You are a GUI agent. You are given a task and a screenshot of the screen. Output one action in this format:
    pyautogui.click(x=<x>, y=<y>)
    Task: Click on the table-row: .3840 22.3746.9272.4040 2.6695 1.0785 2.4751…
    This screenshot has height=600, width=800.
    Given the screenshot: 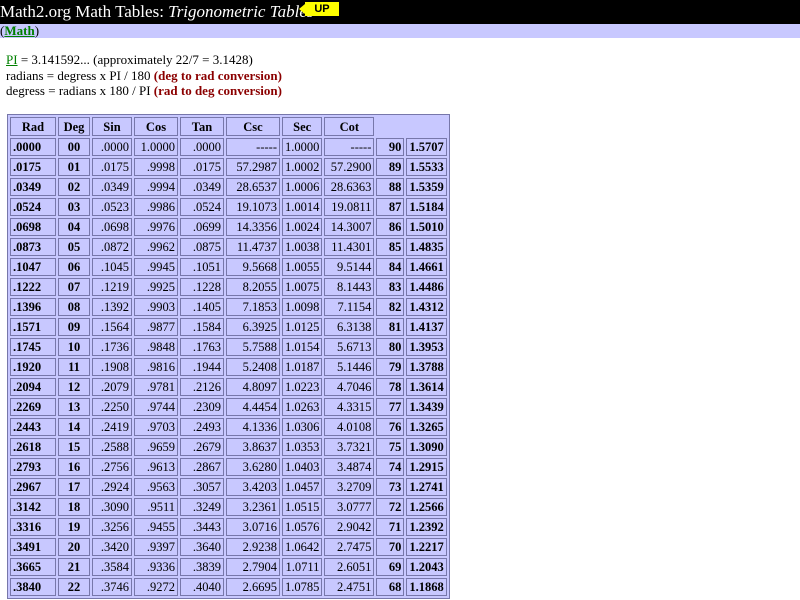 What is the action you would take?
    pyautogui.click(x=228, y=587)
    